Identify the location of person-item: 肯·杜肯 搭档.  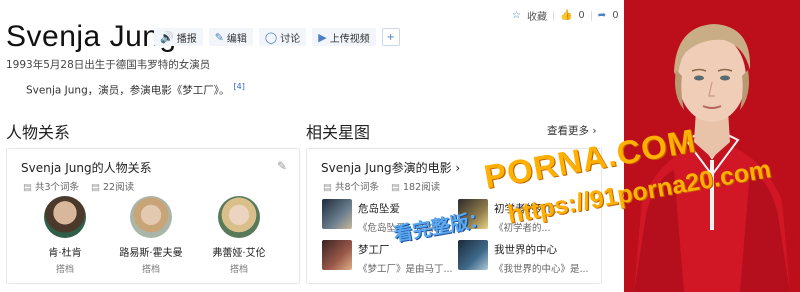
(65, 235).